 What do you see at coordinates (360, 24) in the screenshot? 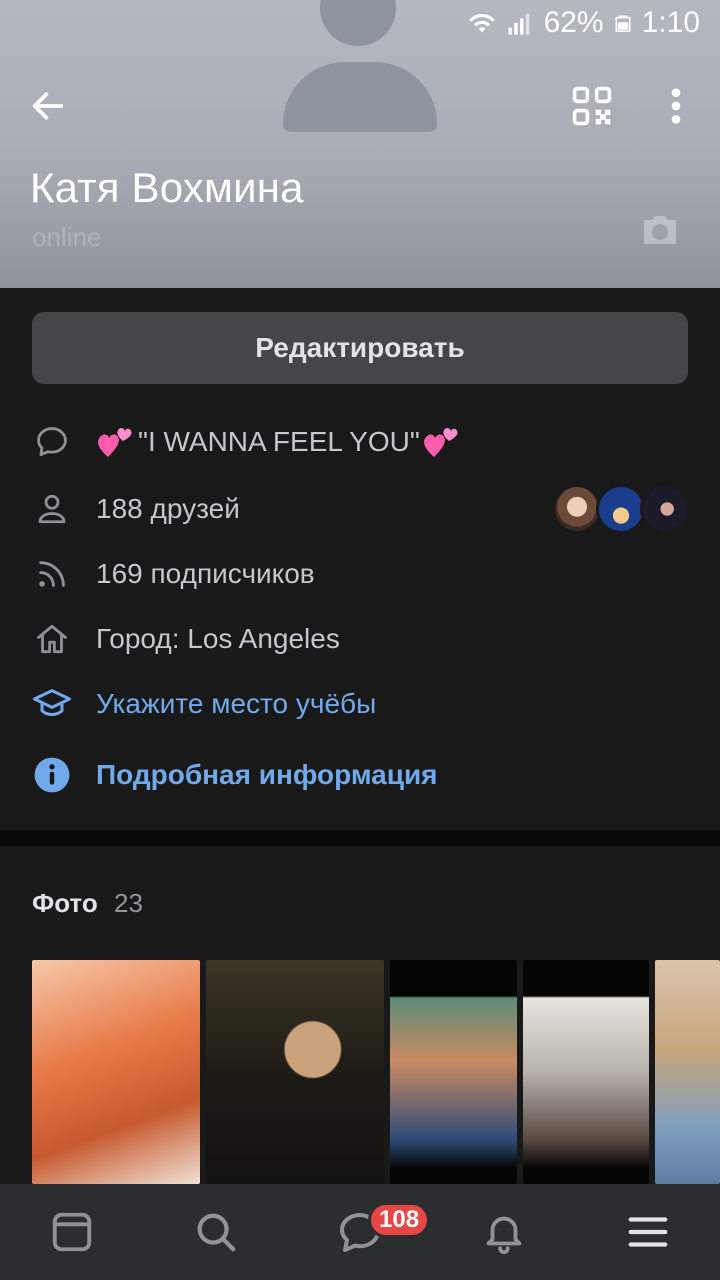
I see `status-bar: 62% 1:10` at bounding box center [360, 24].